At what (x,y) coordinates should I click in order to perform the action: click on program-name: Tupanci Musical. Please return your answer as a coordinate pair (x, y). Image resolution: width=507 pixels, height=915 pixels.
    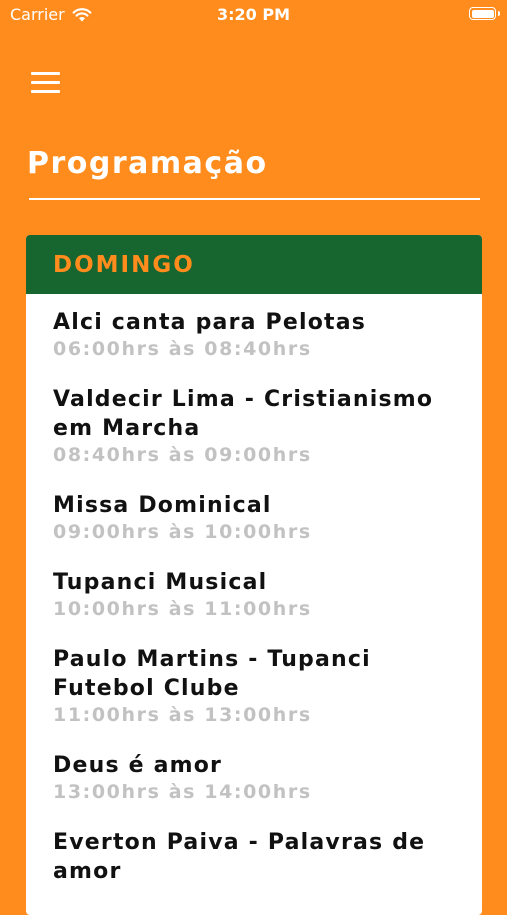
    Looking at the image, I should click on (160, 582).